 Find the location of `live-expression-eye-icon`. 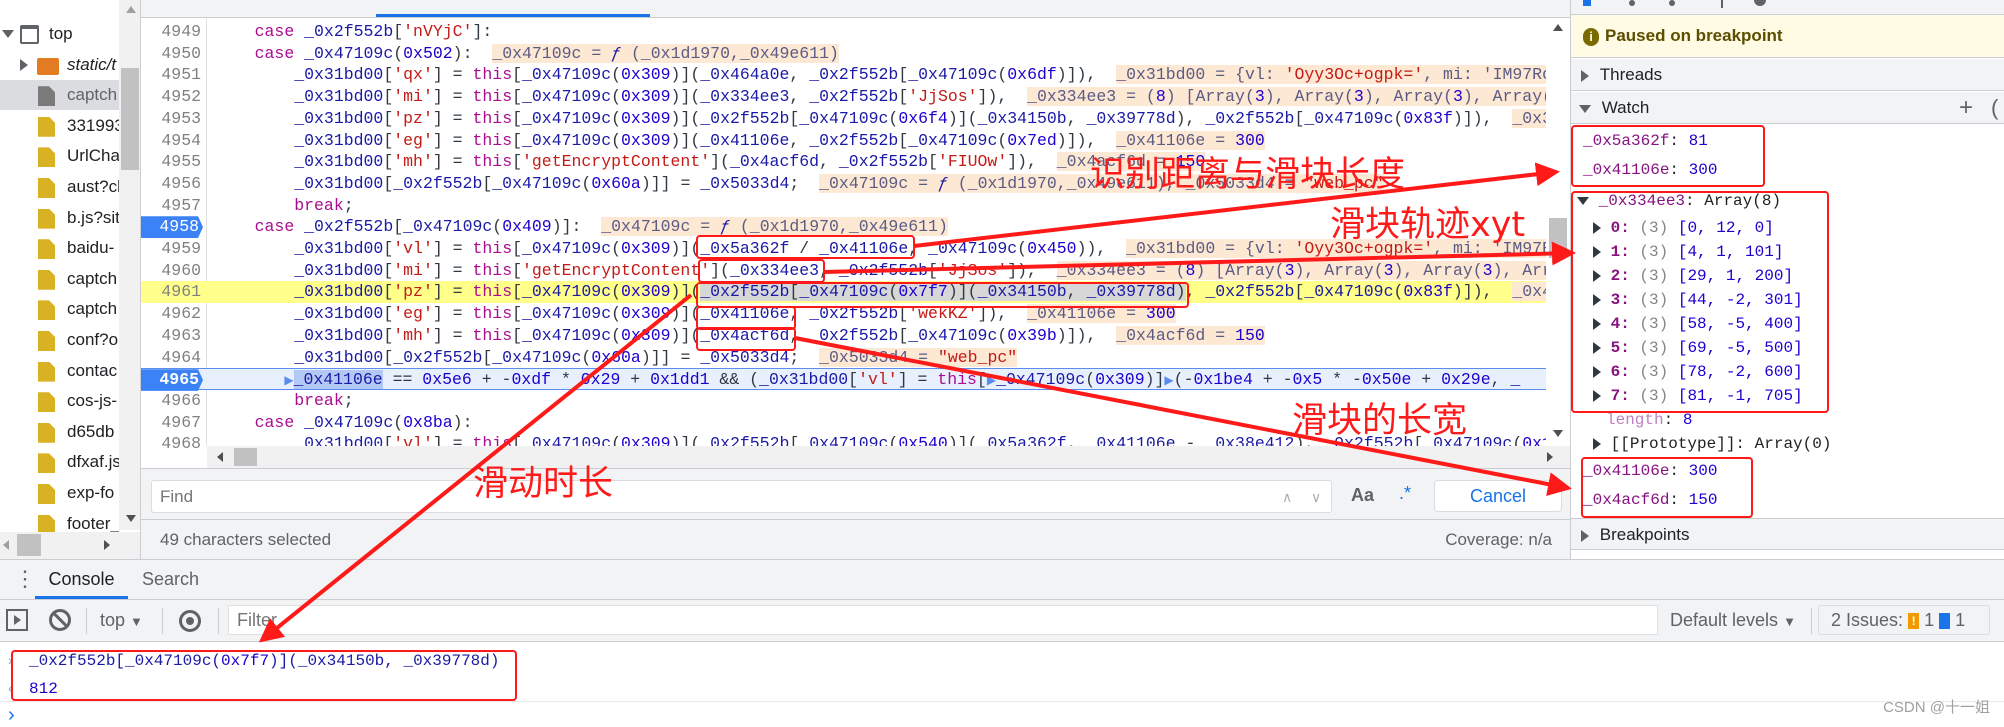

live-expression-eye-icon is located at coordinates (190, 621).